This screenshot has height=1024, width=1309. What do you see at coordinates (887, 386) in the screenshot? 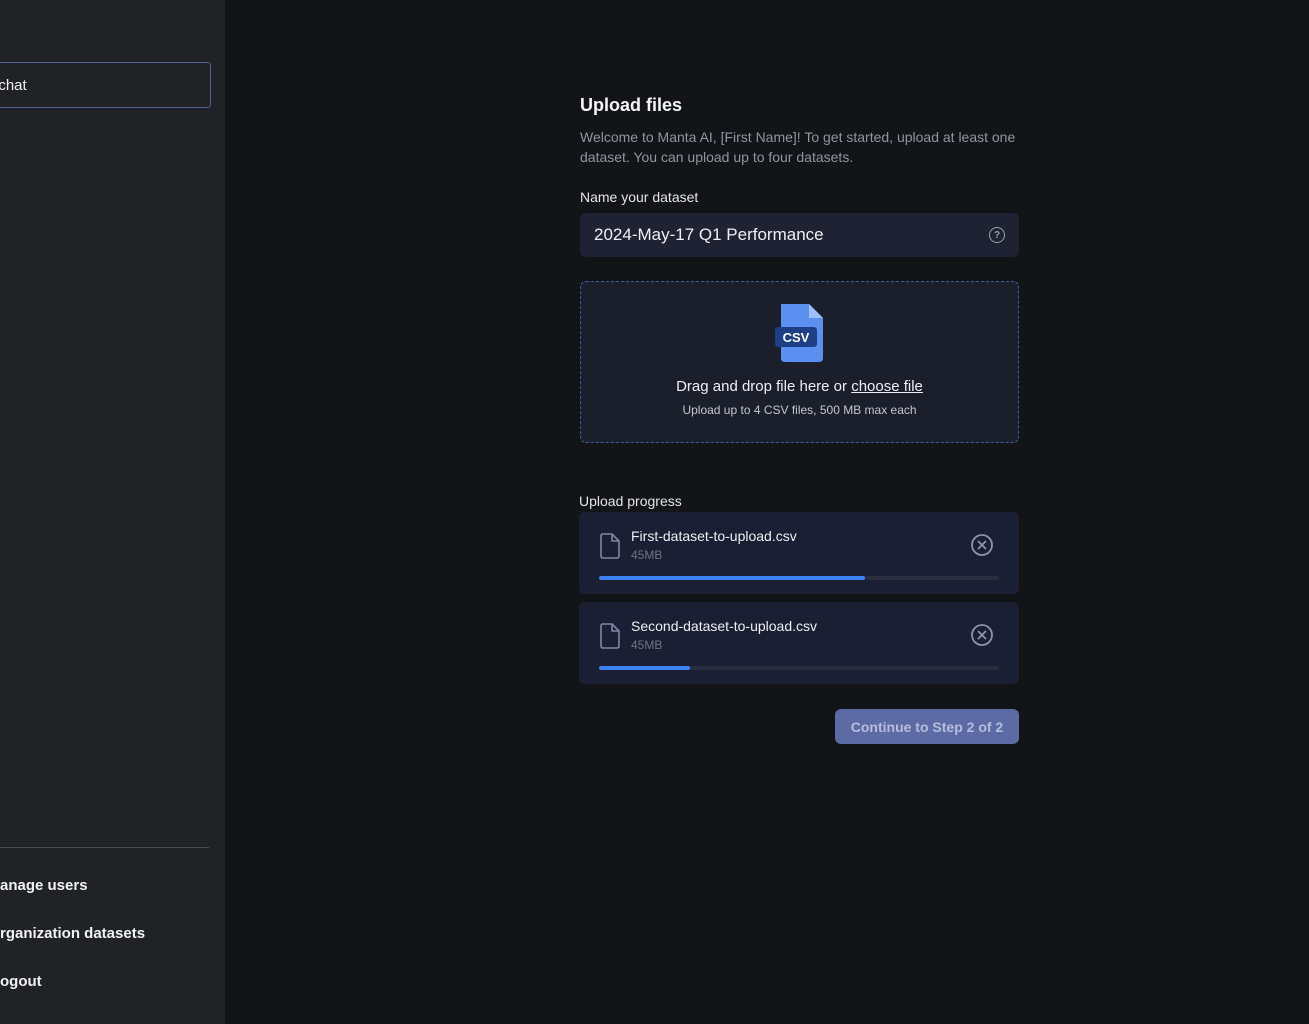
I see `choose-file-link: choose file` at bounding box center [887, 386].